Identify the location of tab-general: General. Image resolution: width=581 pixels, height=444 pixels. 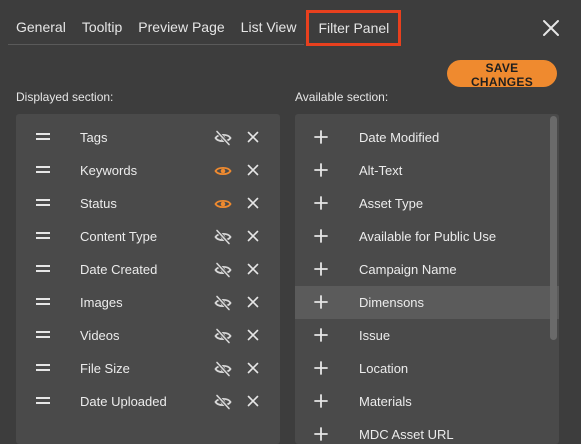
(41, 27).